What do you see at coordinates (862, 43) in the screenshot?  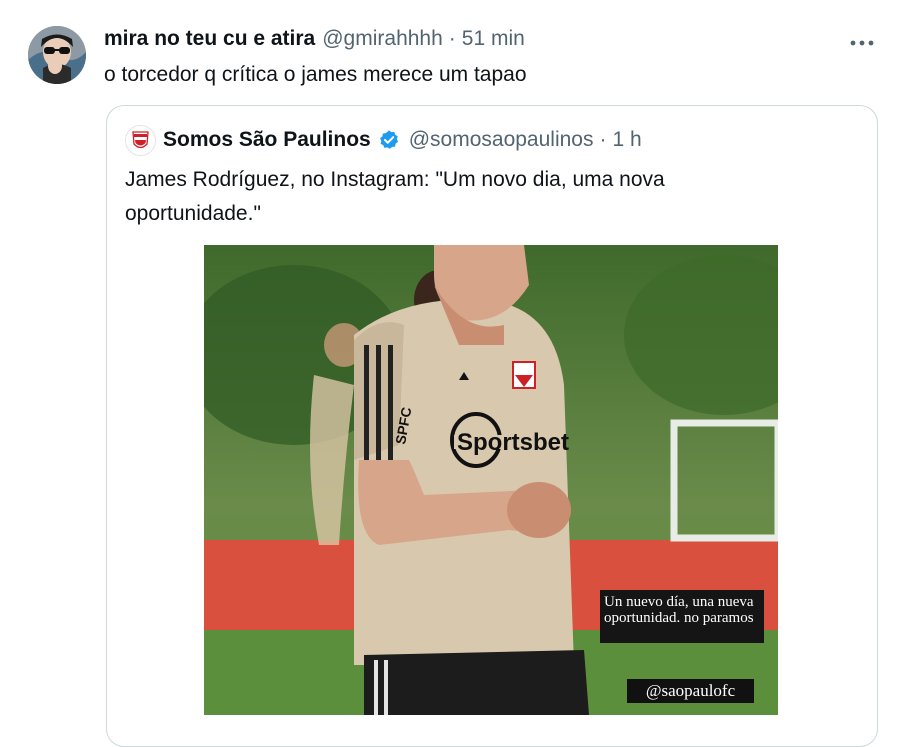 I see `more-dots-icon` at bounding box center [862, 43].